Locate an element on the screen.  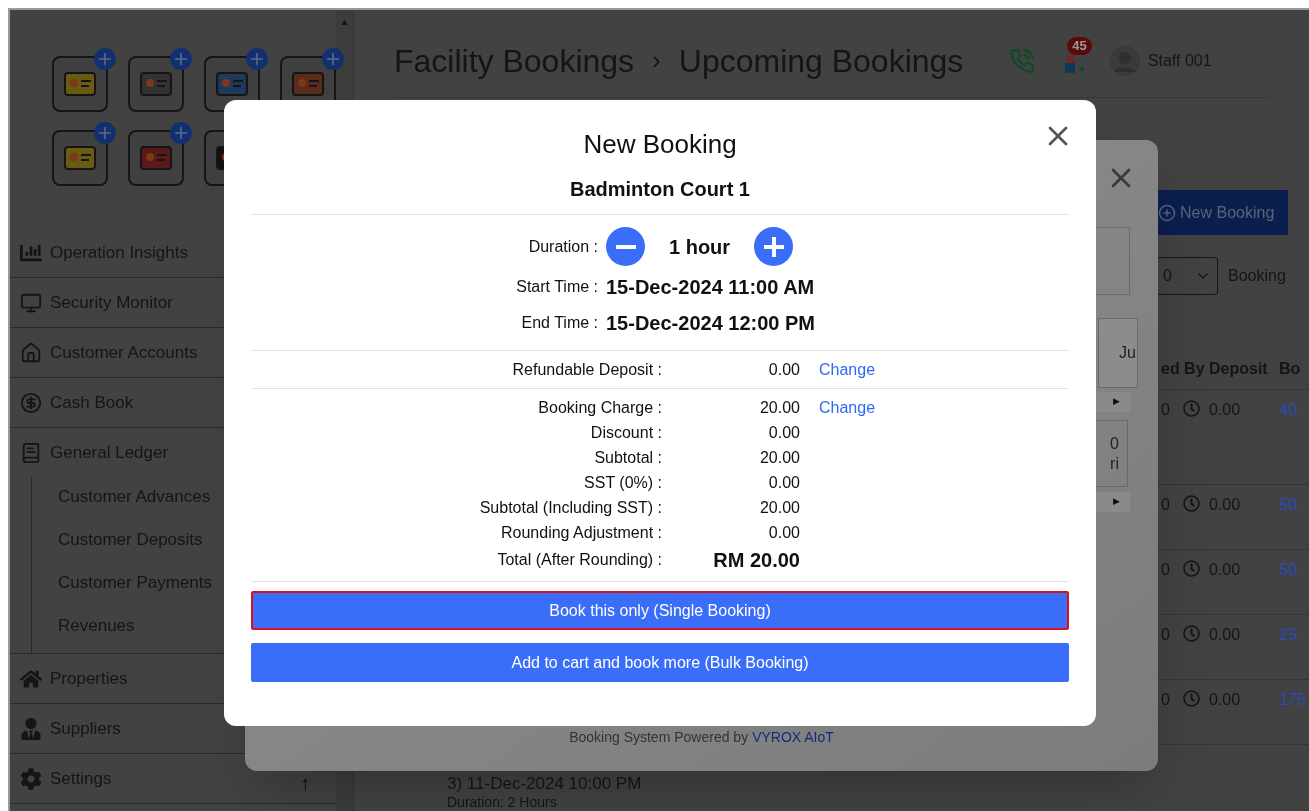
dollar-icon is located at coordinates (31, 402).